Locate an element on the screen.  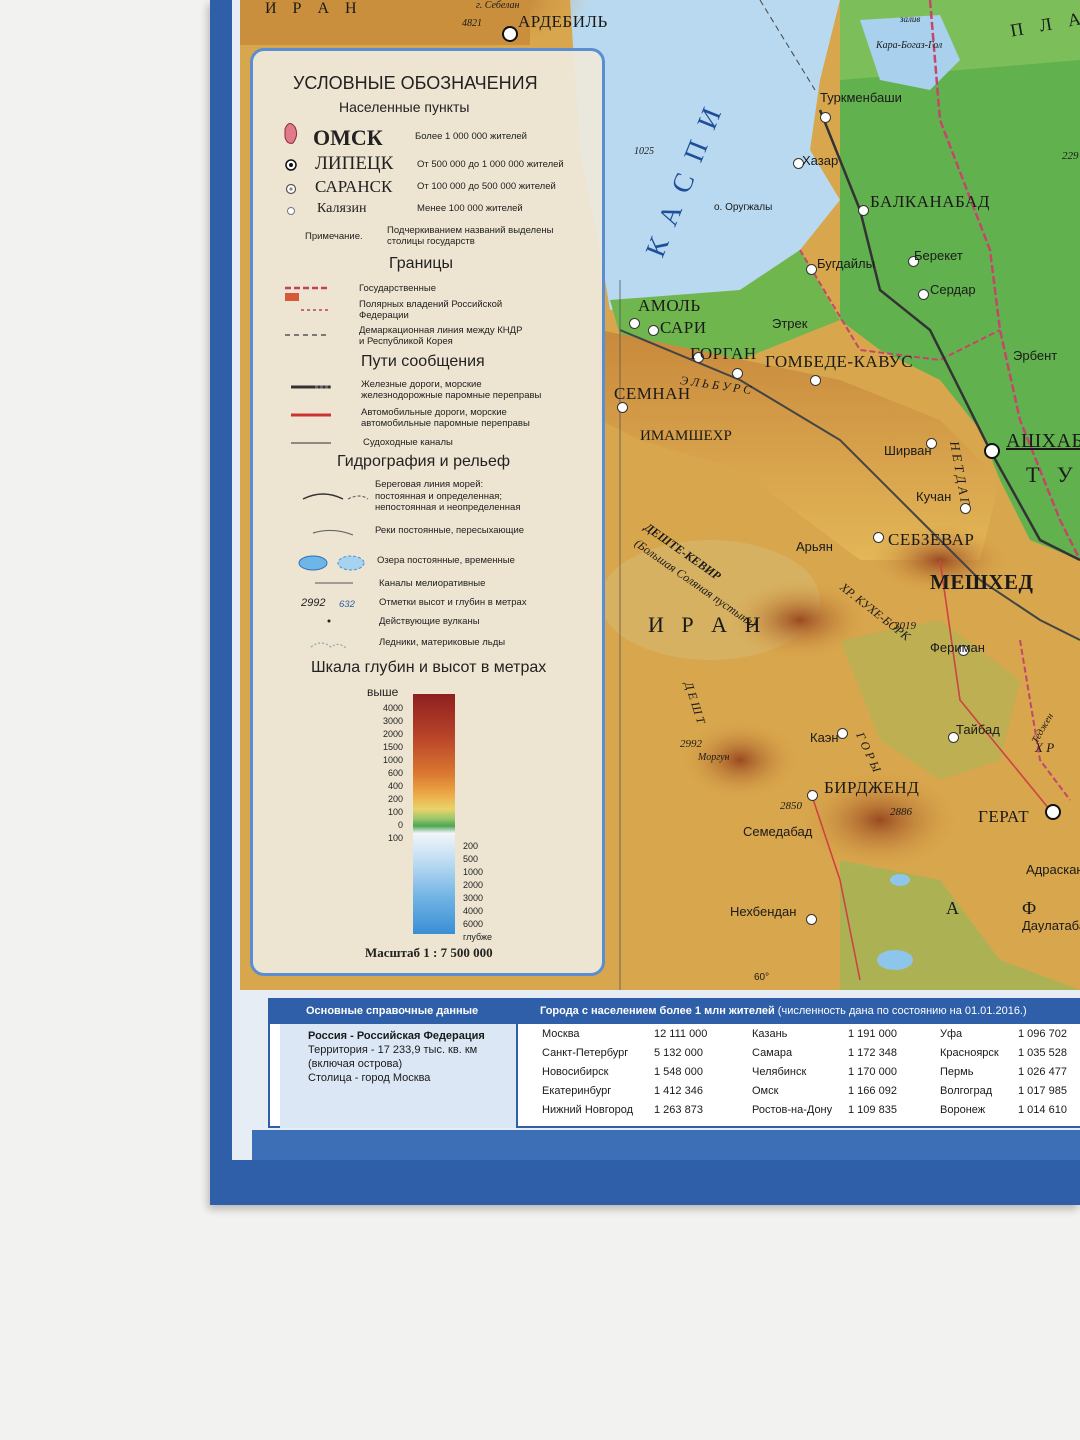
legend-border-3-l2: и Республикой Корея is located at coordinates (406, 341).